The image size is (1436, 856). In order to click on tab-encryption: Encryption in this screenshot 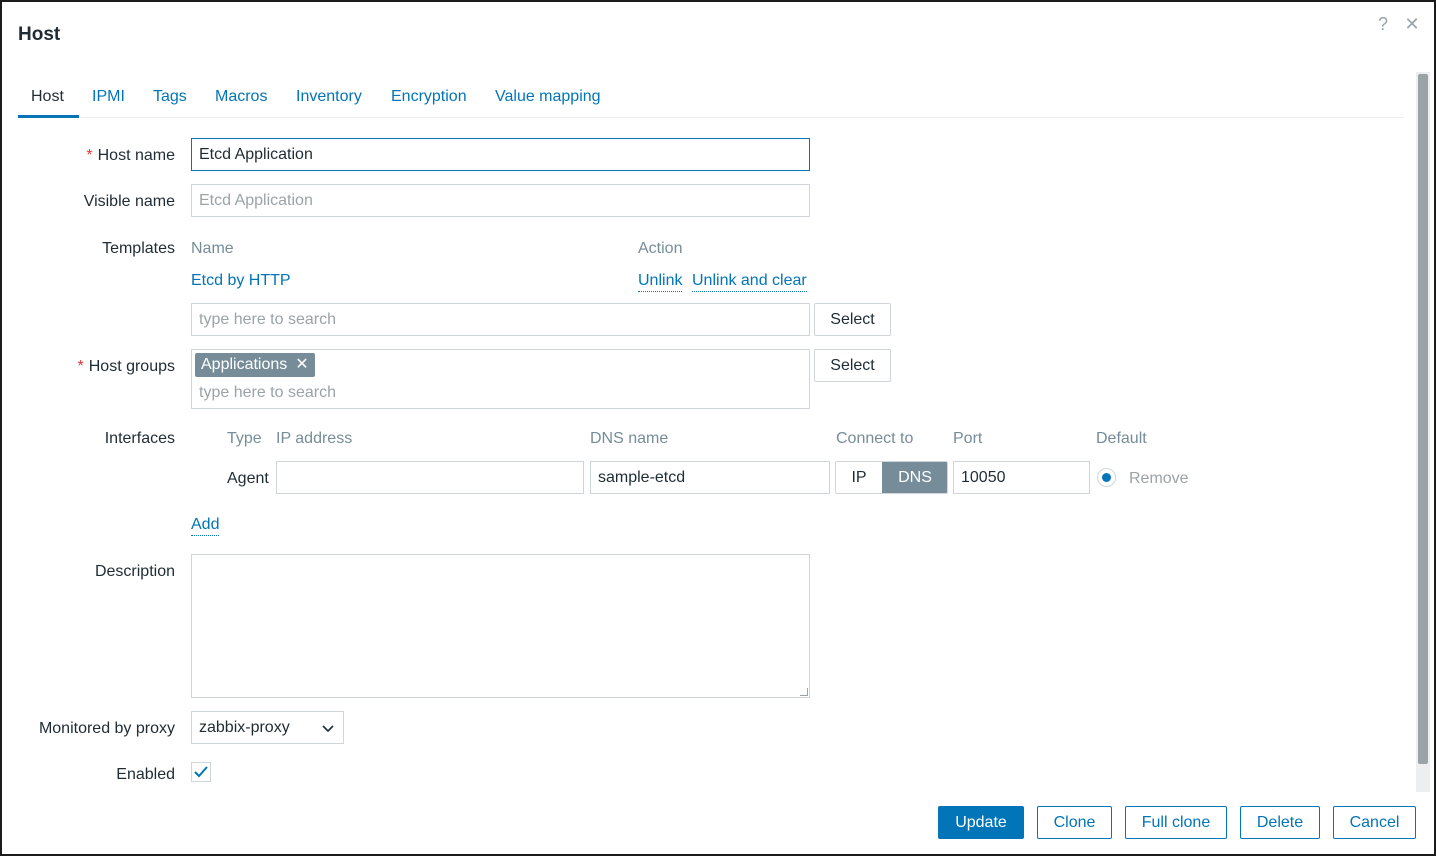, I will do `click(429, 97)`.